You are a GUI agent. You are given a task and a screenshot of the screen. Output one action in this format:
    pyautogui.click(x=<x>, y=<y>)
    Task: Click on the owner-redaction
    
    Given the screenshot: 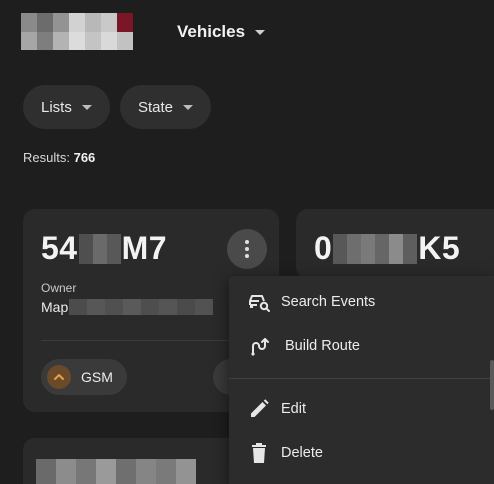 What is the action you would take?
    pyautogui.click(x=141, y=307)
    